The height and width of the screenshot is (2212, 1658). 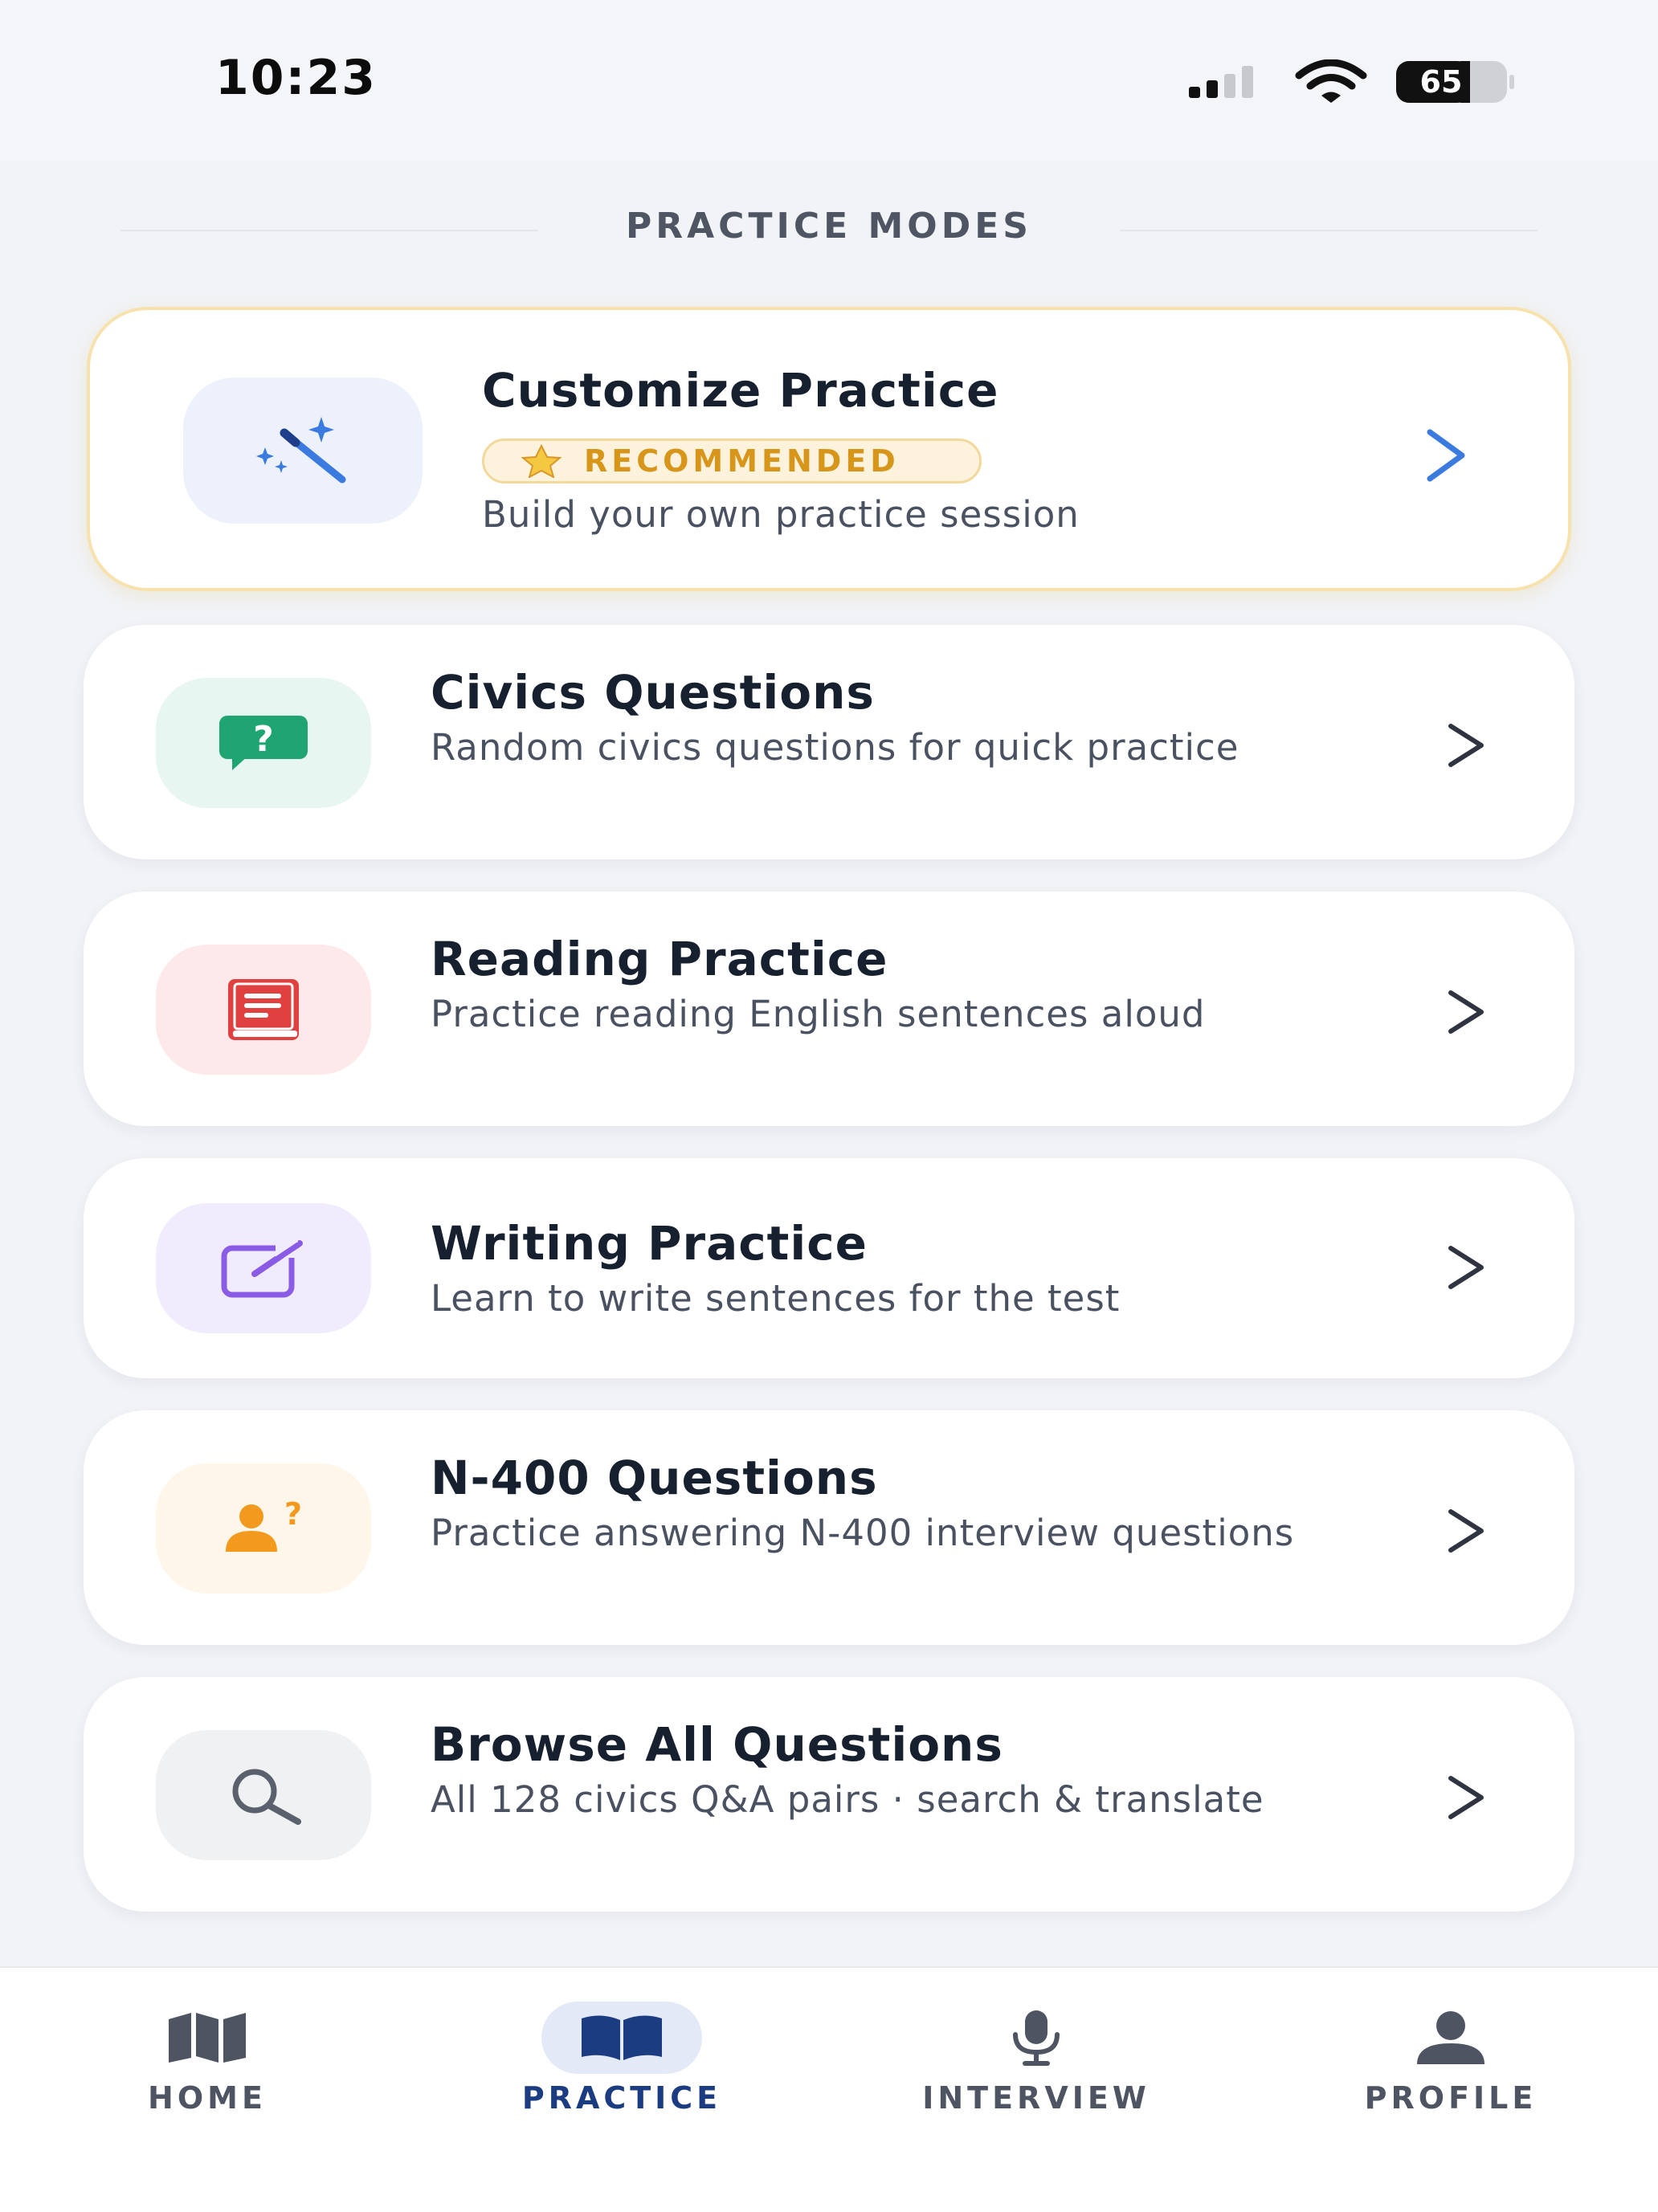 I want to click on person-icon, so click(x=1450, y=2037).